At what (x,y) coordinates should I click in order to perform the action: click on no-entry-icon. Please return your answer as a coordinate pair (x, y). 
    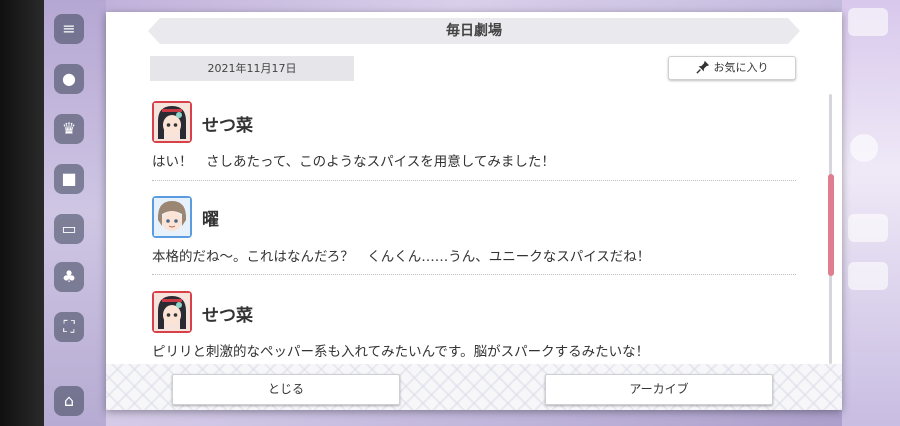
    Looking at the image, I should click on (864, 148).